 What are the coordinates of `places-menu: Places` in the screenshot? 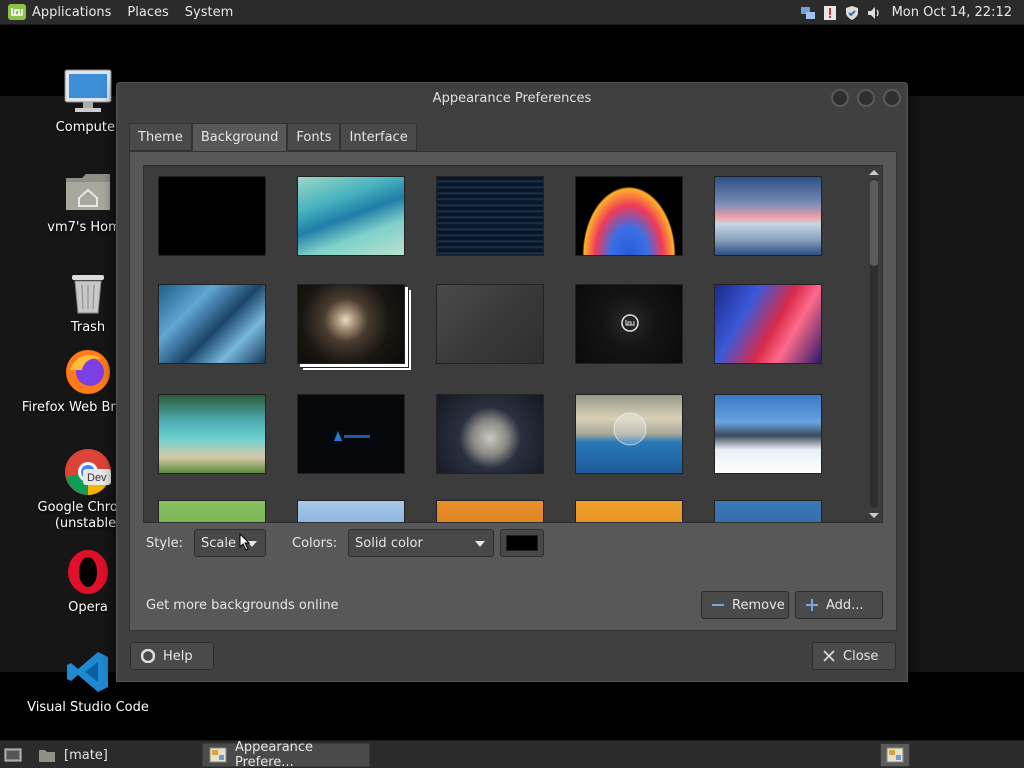 It's located at (147, 12).